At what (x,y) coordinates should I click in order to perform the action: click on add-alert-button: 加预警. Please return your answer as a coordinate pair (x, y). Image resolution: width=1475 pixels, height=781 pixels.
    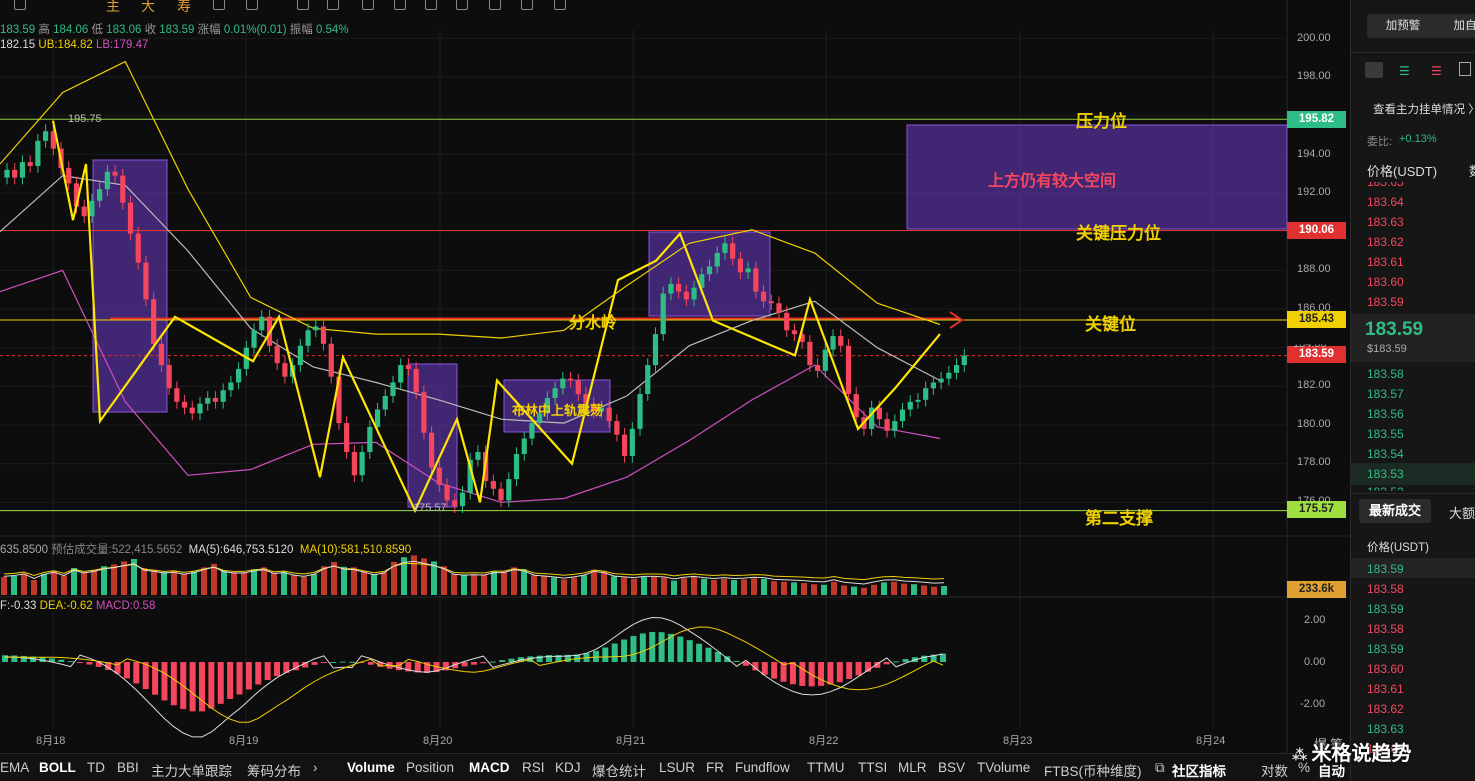
    Looking at the image, I should click on (1403, 26).